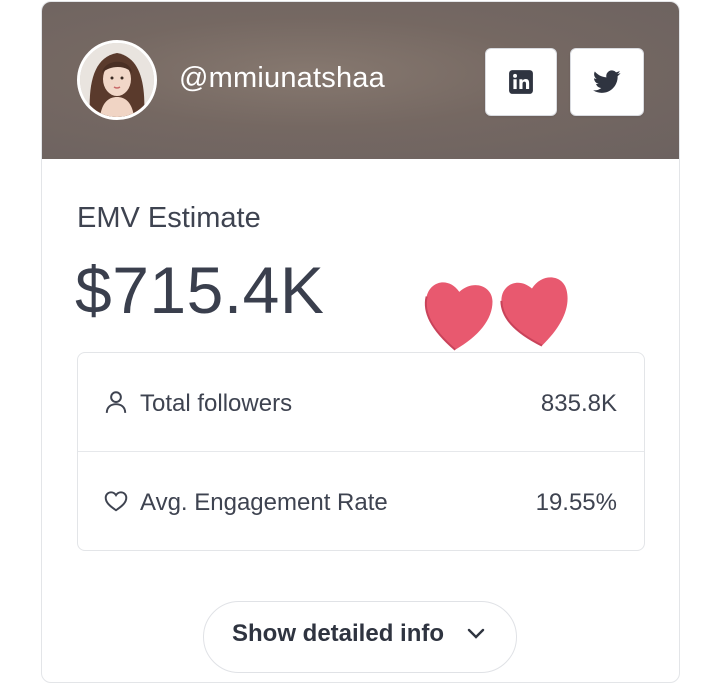 The image size is (720, 683). I want to click on stat-label: Total followers, so click(216, 403).